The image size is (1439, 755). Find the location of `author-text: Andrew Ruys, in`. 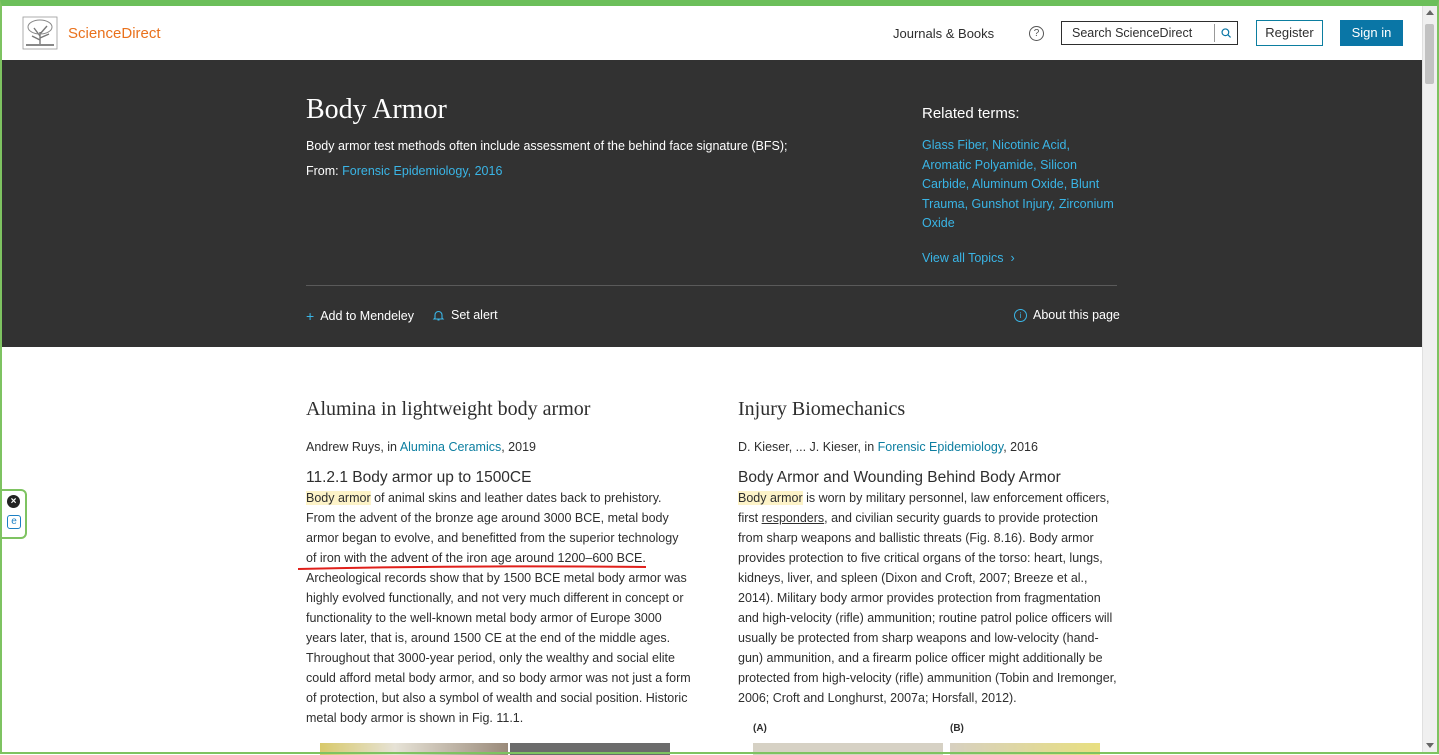

author-text: Andrew Ruys, in is located at coordinates (352, 447).